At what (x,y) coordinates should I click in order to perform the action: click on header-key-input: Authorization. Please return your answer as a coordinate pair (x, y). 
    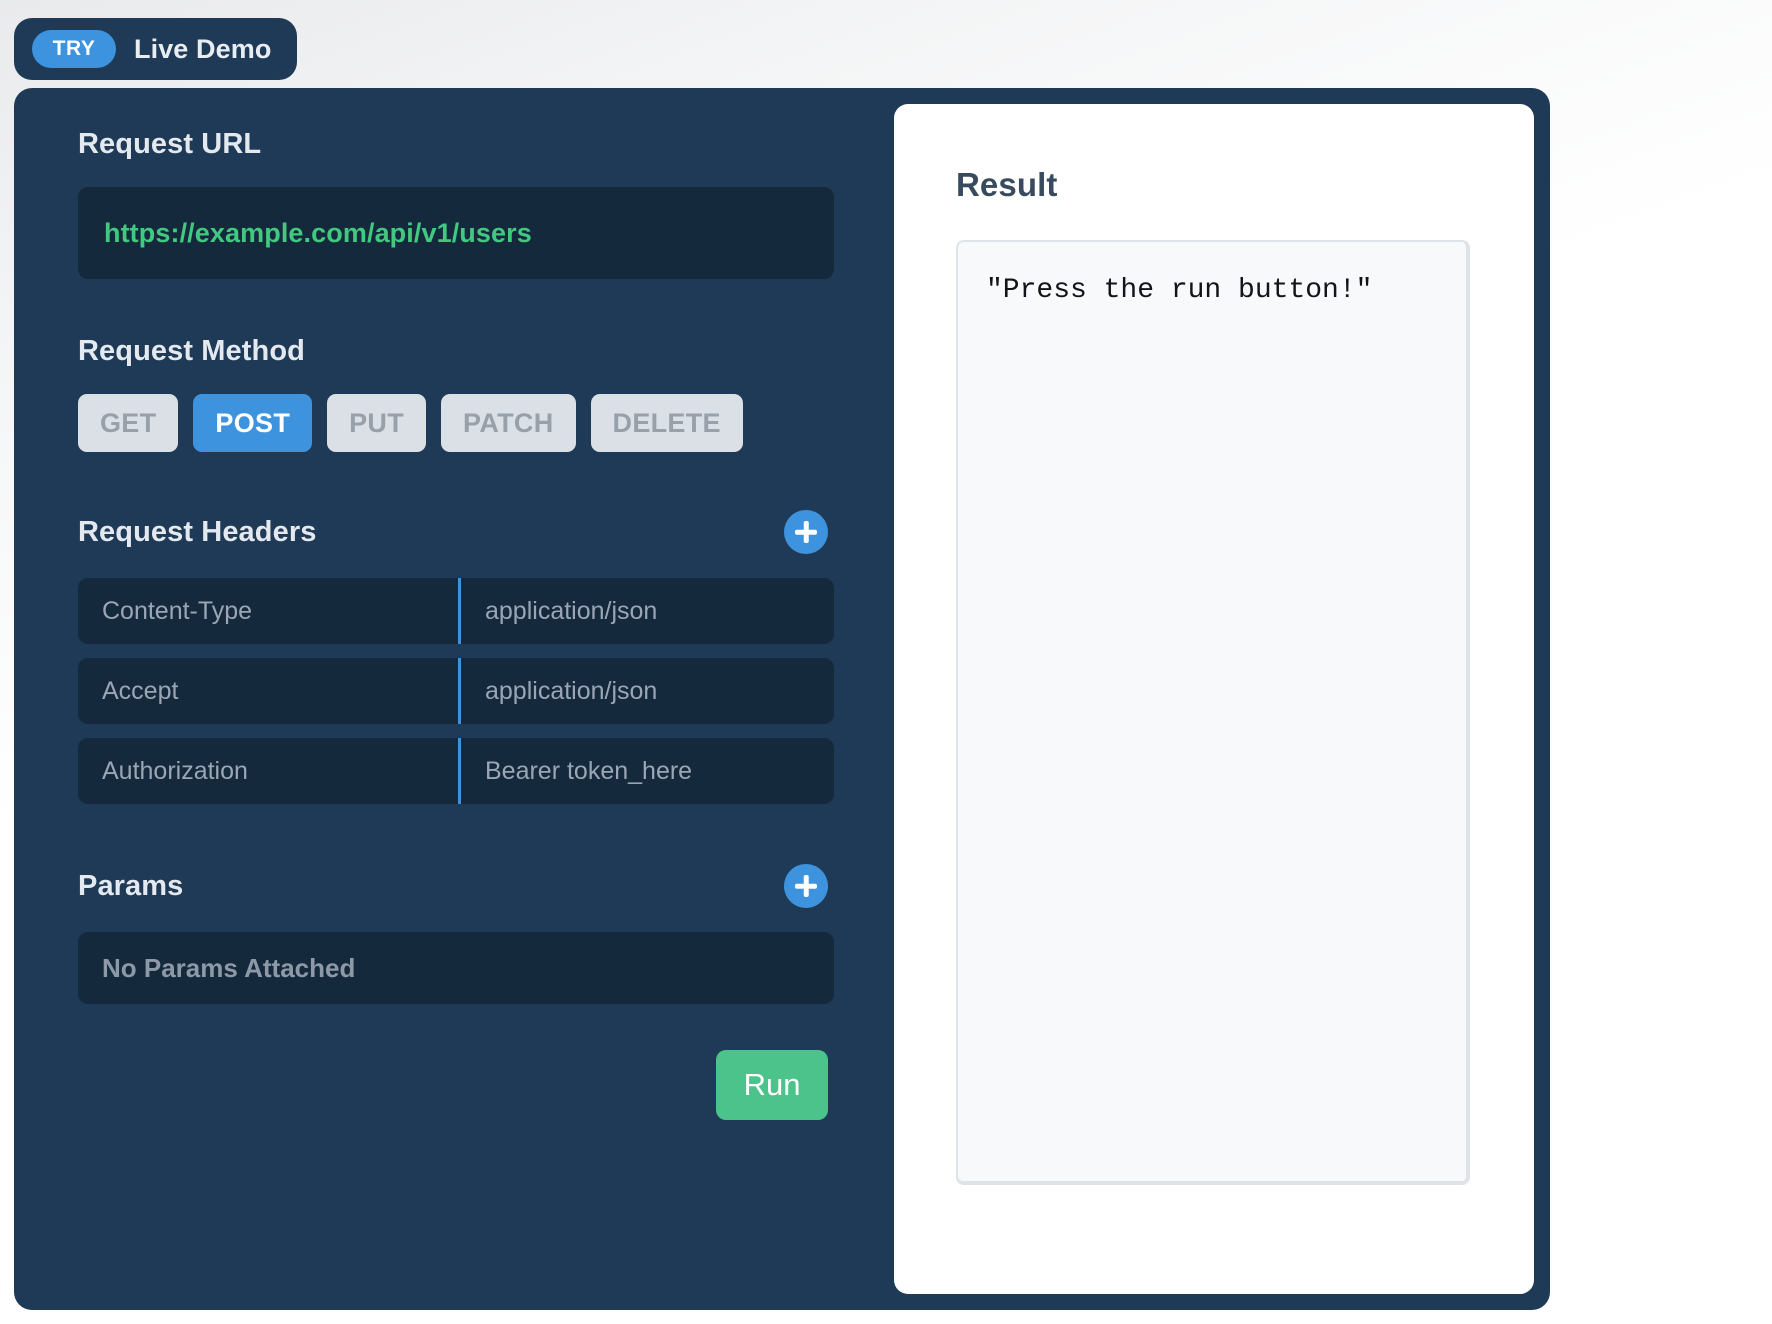
    Looking at the image, I should click on (269, 771).